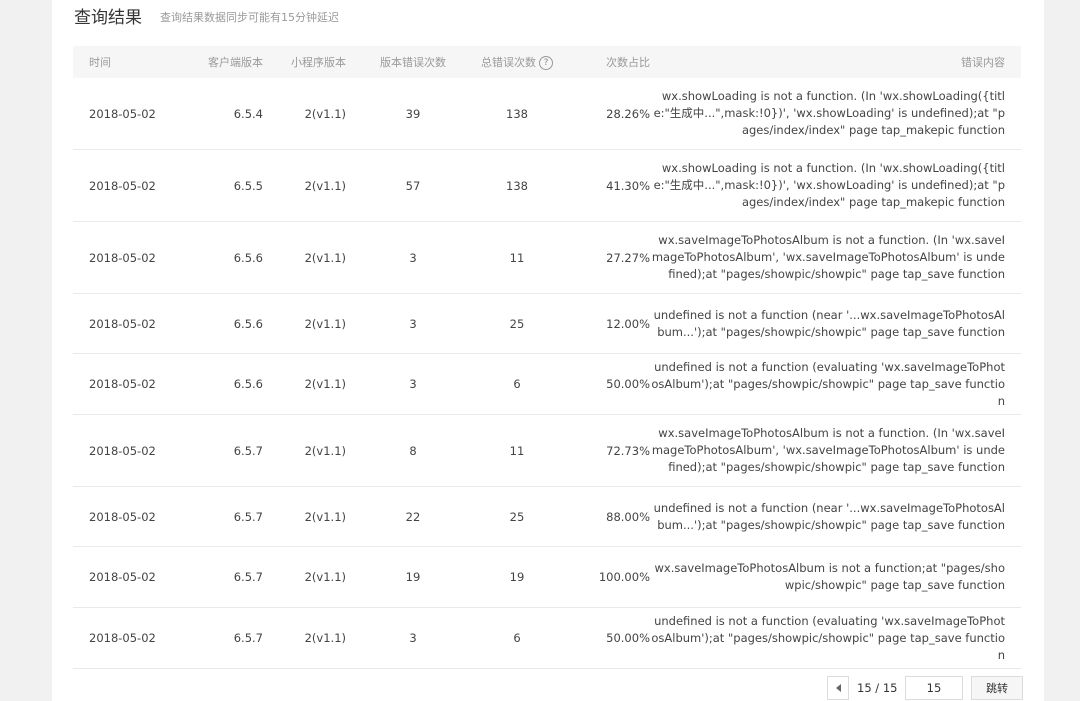 The height and width of the screenshot is (701, 1080). I want to click on jump-button: 跳转, so click(997, 688).